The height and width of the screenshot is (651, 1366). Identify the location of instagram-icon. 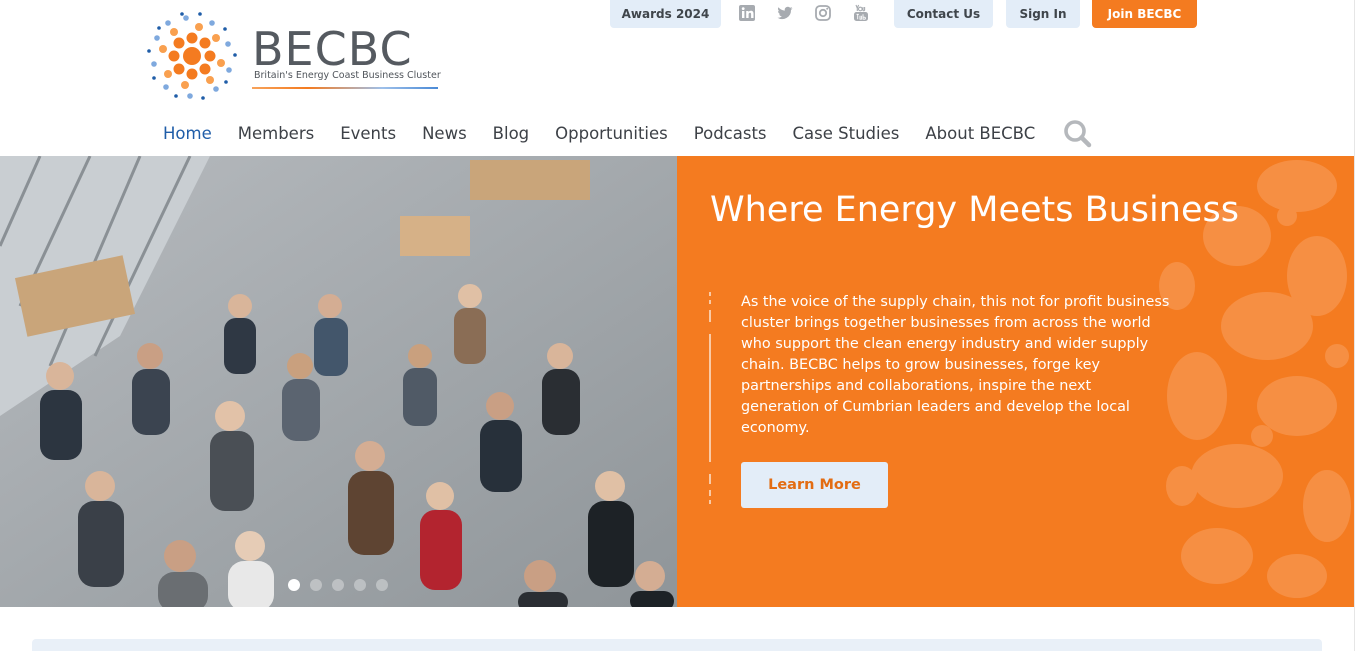
(823, 13).